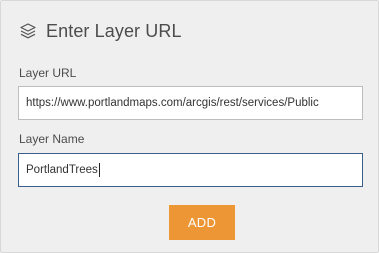  What do you see at coordinates (114, 30) in the screenshot?
I see `panel-title: Enter Layer URL` at bounding box center [114, 30].